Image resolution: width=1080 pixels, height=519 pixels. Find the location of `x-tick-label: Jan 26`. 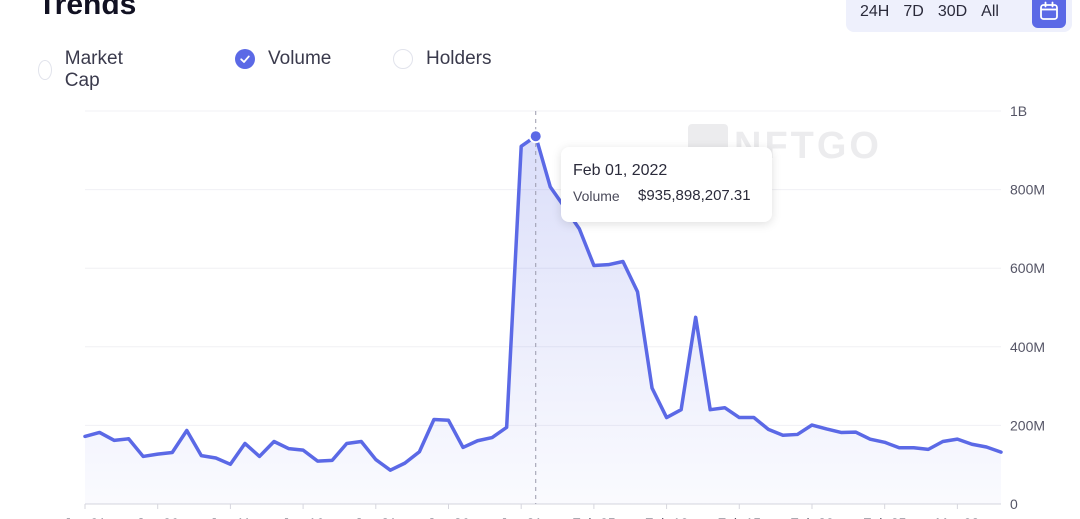

x-tick-label: Jan 26 is located at coordinates (448, 517).